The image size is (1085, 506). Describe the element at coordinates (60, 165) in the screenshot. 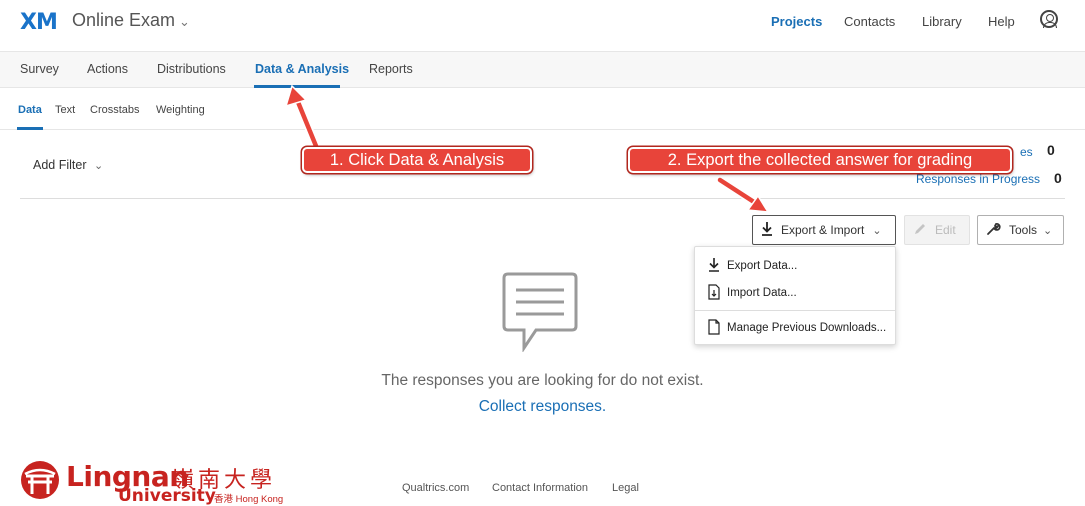

I see `add-filter-label: Add Filter` at that location.